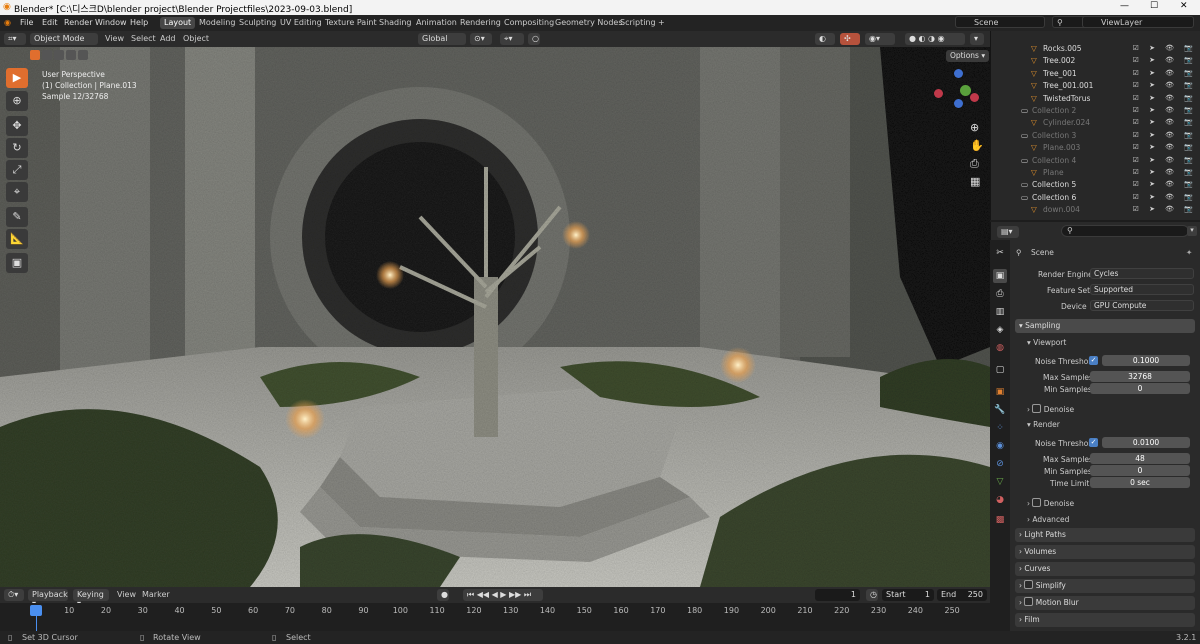 The height and width of the screenshot is (644, 1200). I want to click on outliner-object-row: ▽ down.004 ☑ ➤ 👁 📷, so click(1095, 210).